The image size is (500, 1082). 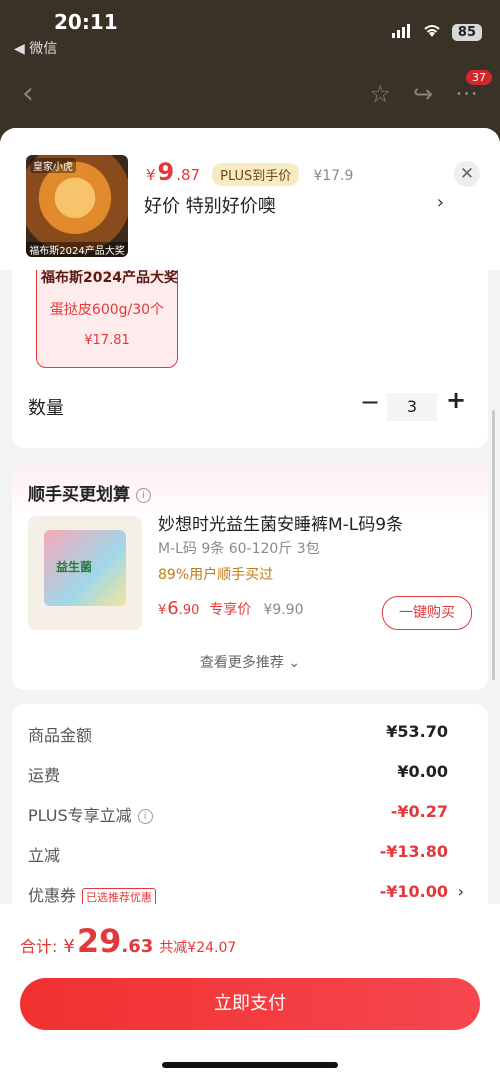 What do you see at coordinates (39, 946) in the screenshot?
I see `total-label: 合计:` at bounding box center [39, 946].